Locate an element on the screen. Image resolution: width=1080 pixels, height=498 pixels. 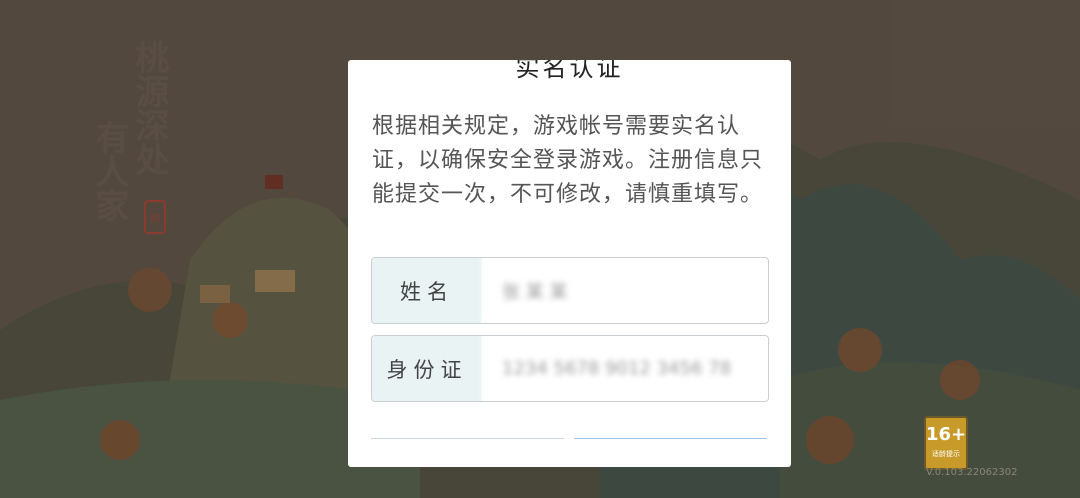
dialog-buttons is located at coordinates (569, 440).